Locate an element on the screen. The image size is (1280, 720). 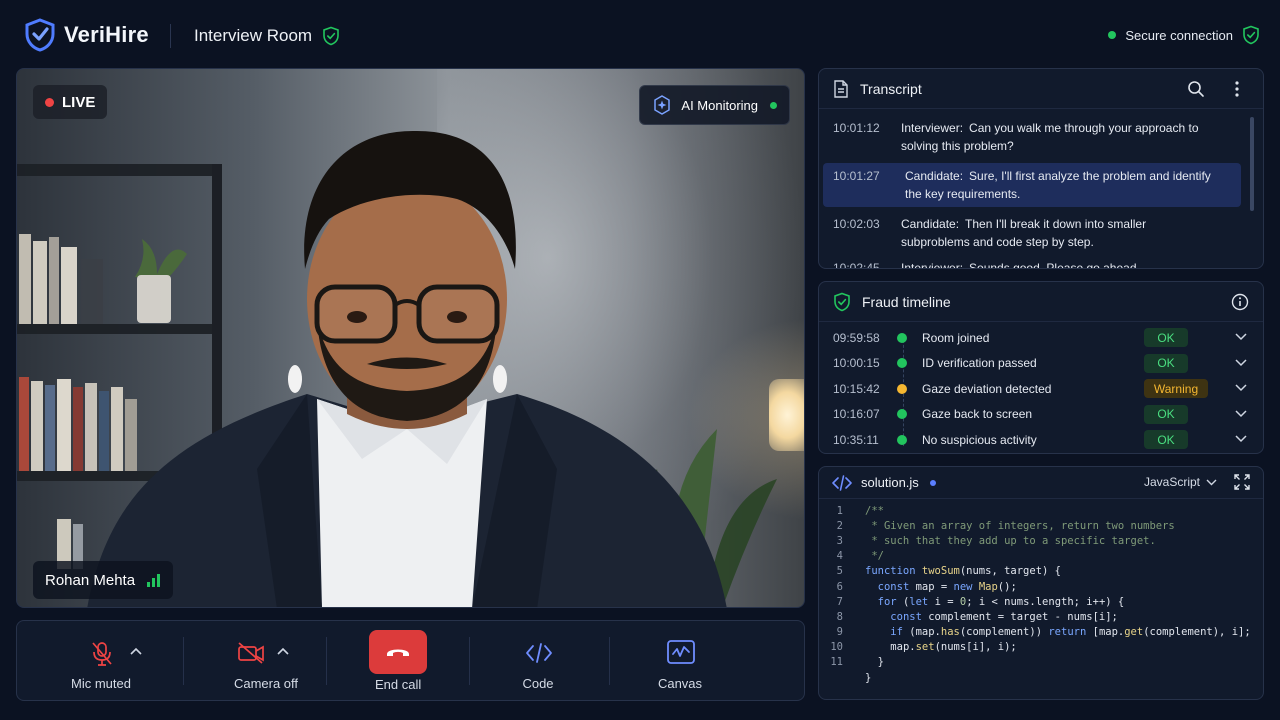
shield-check-logo-icon is located at coordinates (40, 35).